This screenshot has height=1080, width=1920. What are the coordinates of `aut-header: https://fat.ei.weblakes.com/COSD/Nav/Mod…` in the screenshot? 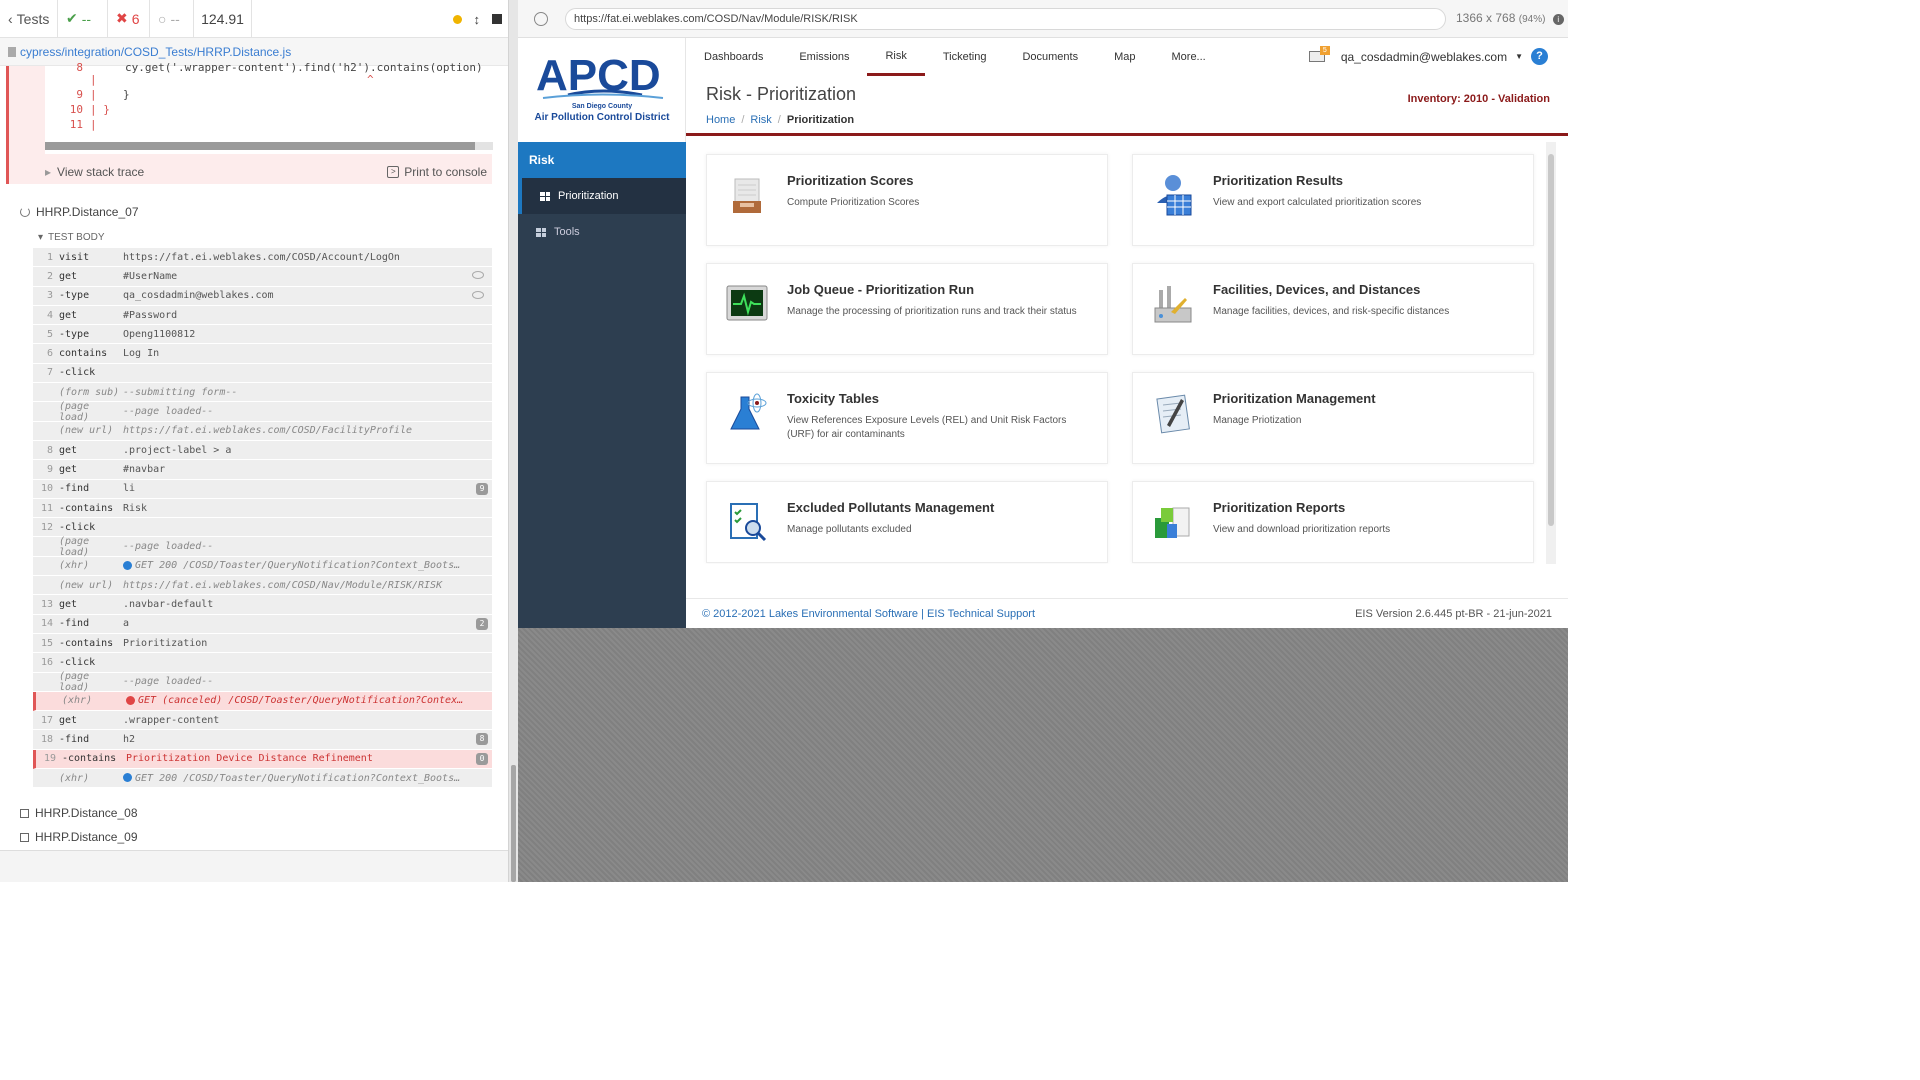 It's located at (1043, 19).